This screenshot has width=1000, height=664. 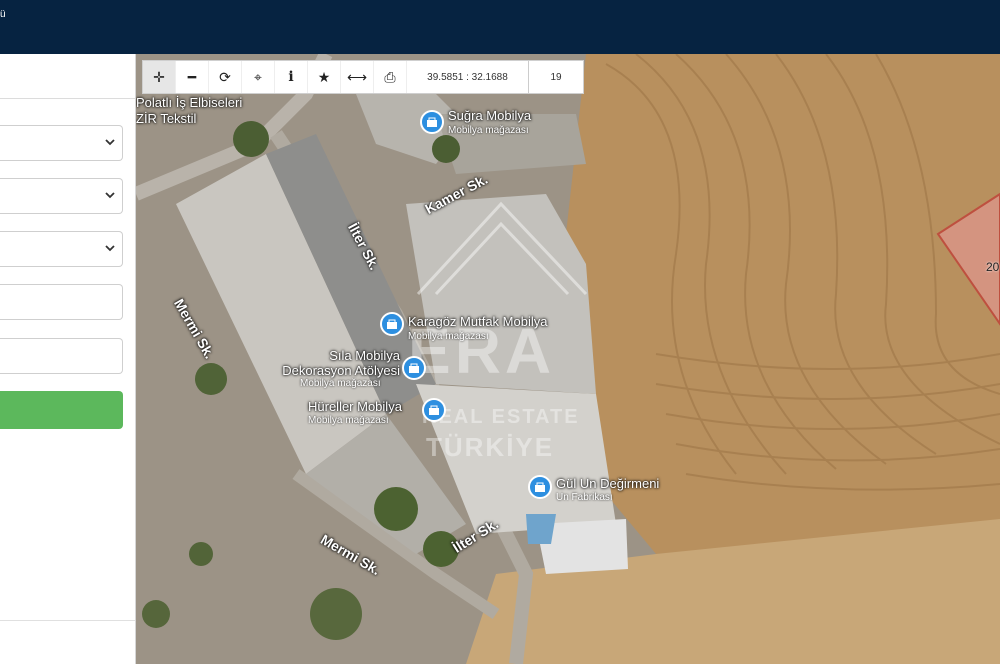 I want to click on measure-icon: ⟷, so click(x=357, y=76).